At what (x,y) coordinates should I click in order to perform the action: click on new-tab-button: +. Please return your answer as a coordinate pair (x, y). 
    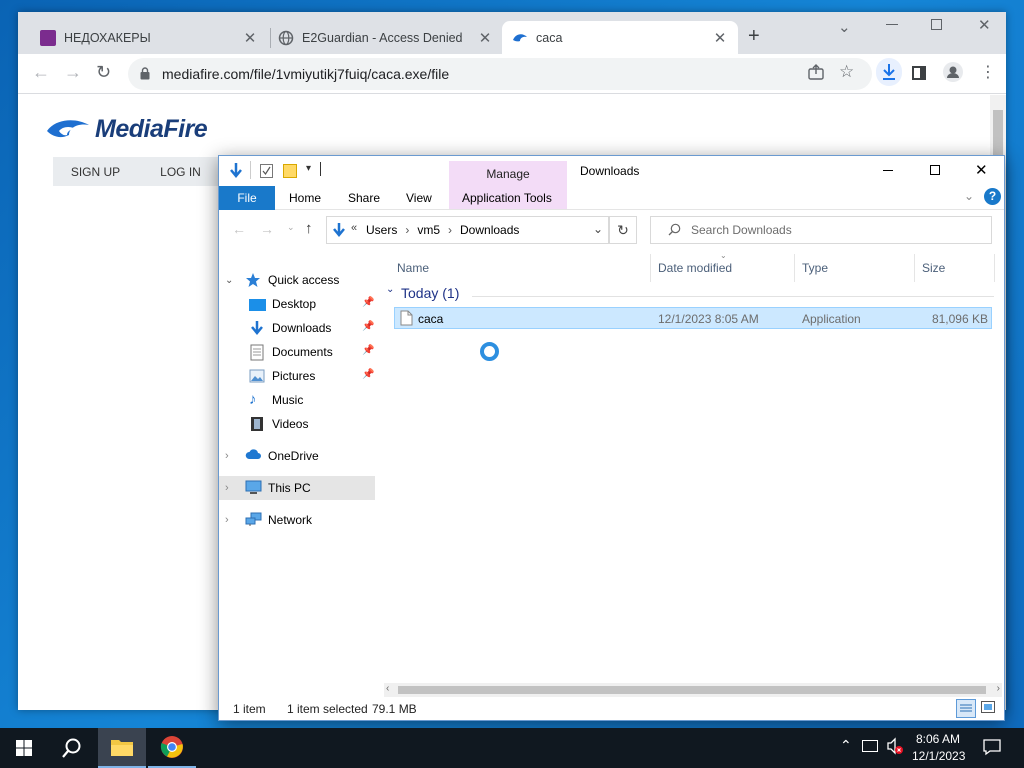
    Looking at the image, I should click on (754, 36).